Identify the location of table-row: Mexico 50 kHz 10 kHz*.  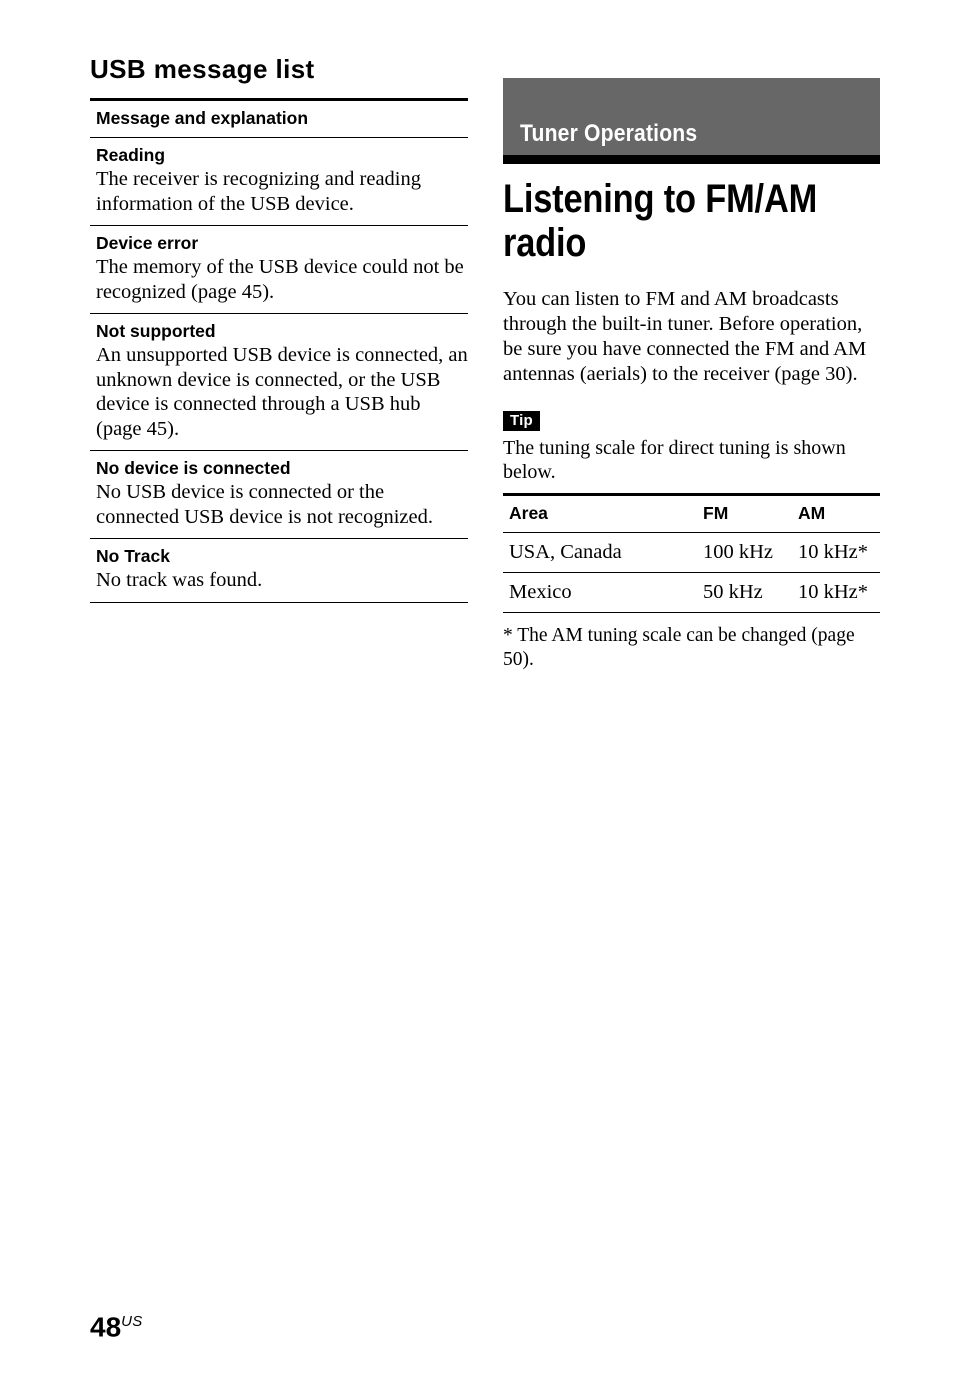
(691, 592).